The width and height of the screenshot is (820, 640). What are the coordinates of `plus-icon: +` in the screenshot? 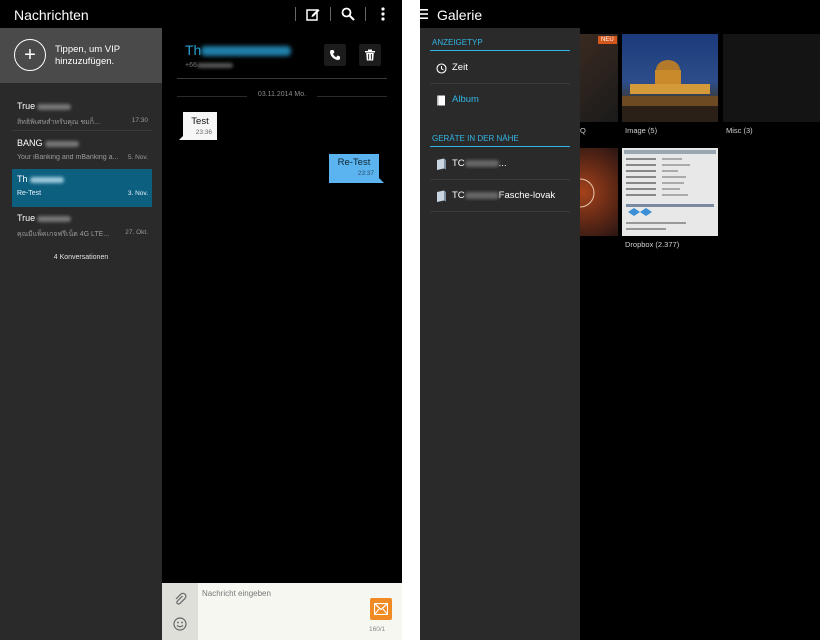 It's located at (30, 55).